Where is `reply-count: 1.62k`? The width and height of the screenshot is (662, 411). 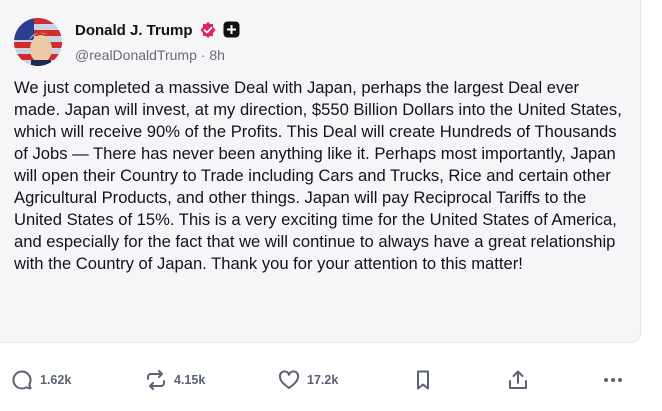 reply-count: 1.62k is located at coordinates (56, 380).